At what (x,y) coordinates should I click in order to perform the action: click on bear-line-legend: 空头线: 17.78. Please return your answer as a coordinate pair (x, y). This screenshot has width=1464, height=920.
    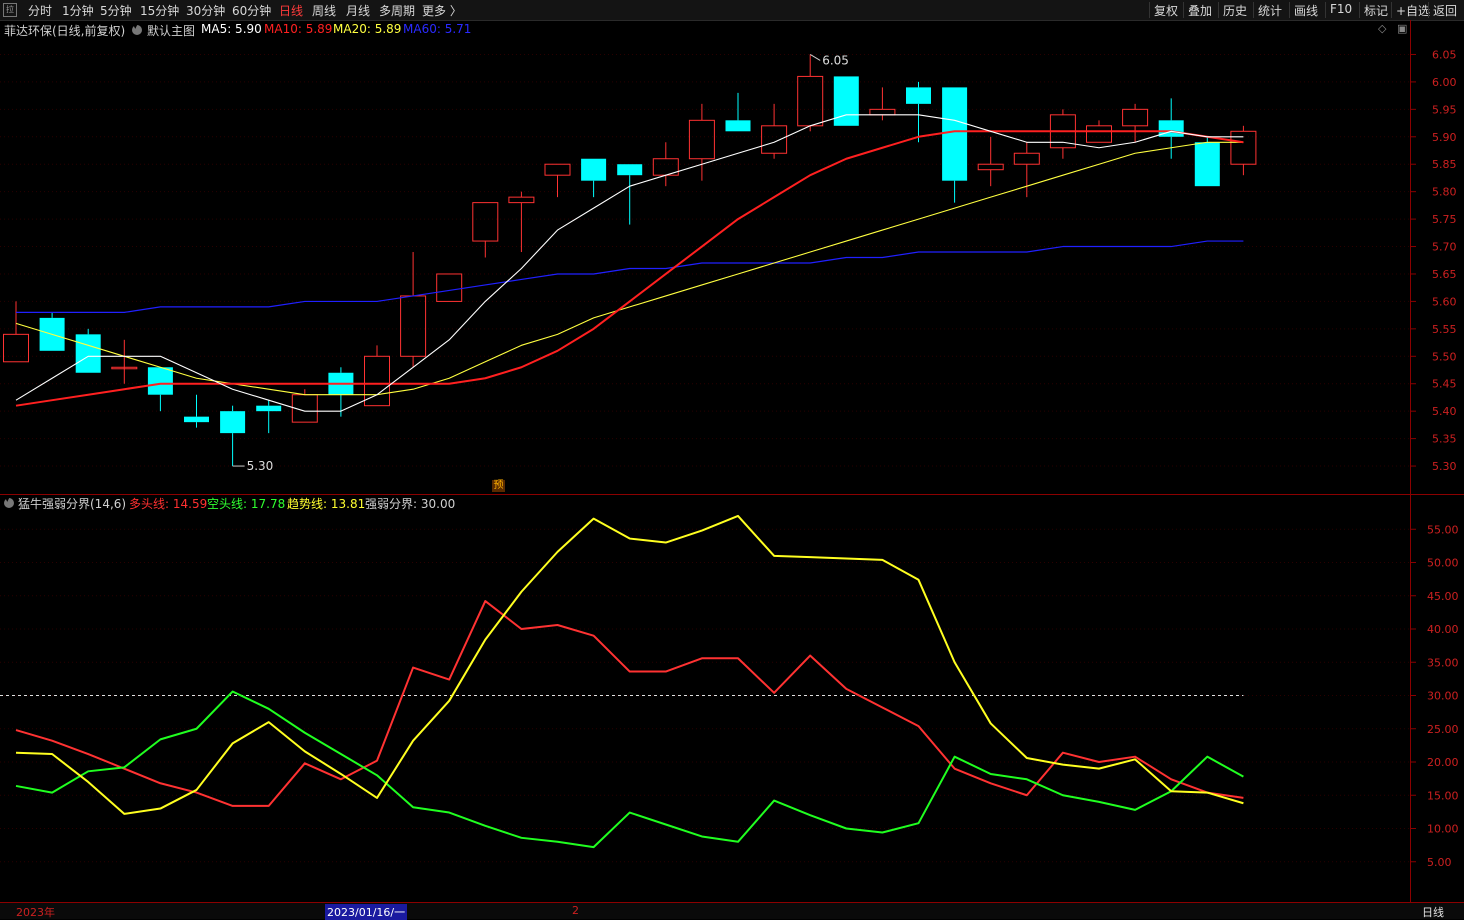
    Looking at the image, I should click on (246, 504).